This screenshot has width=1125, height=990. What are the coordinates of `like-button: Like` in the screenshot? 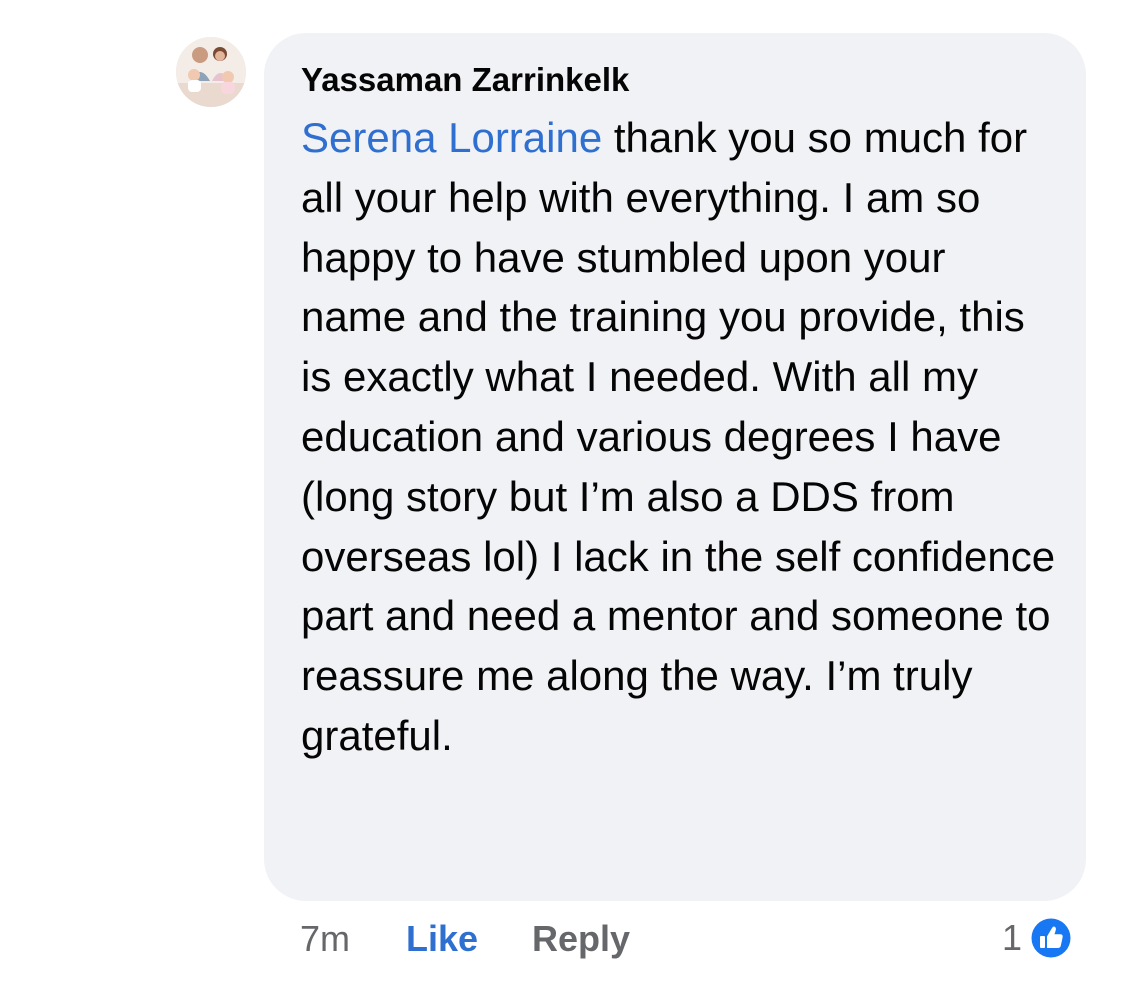 It's located at (442, 939).